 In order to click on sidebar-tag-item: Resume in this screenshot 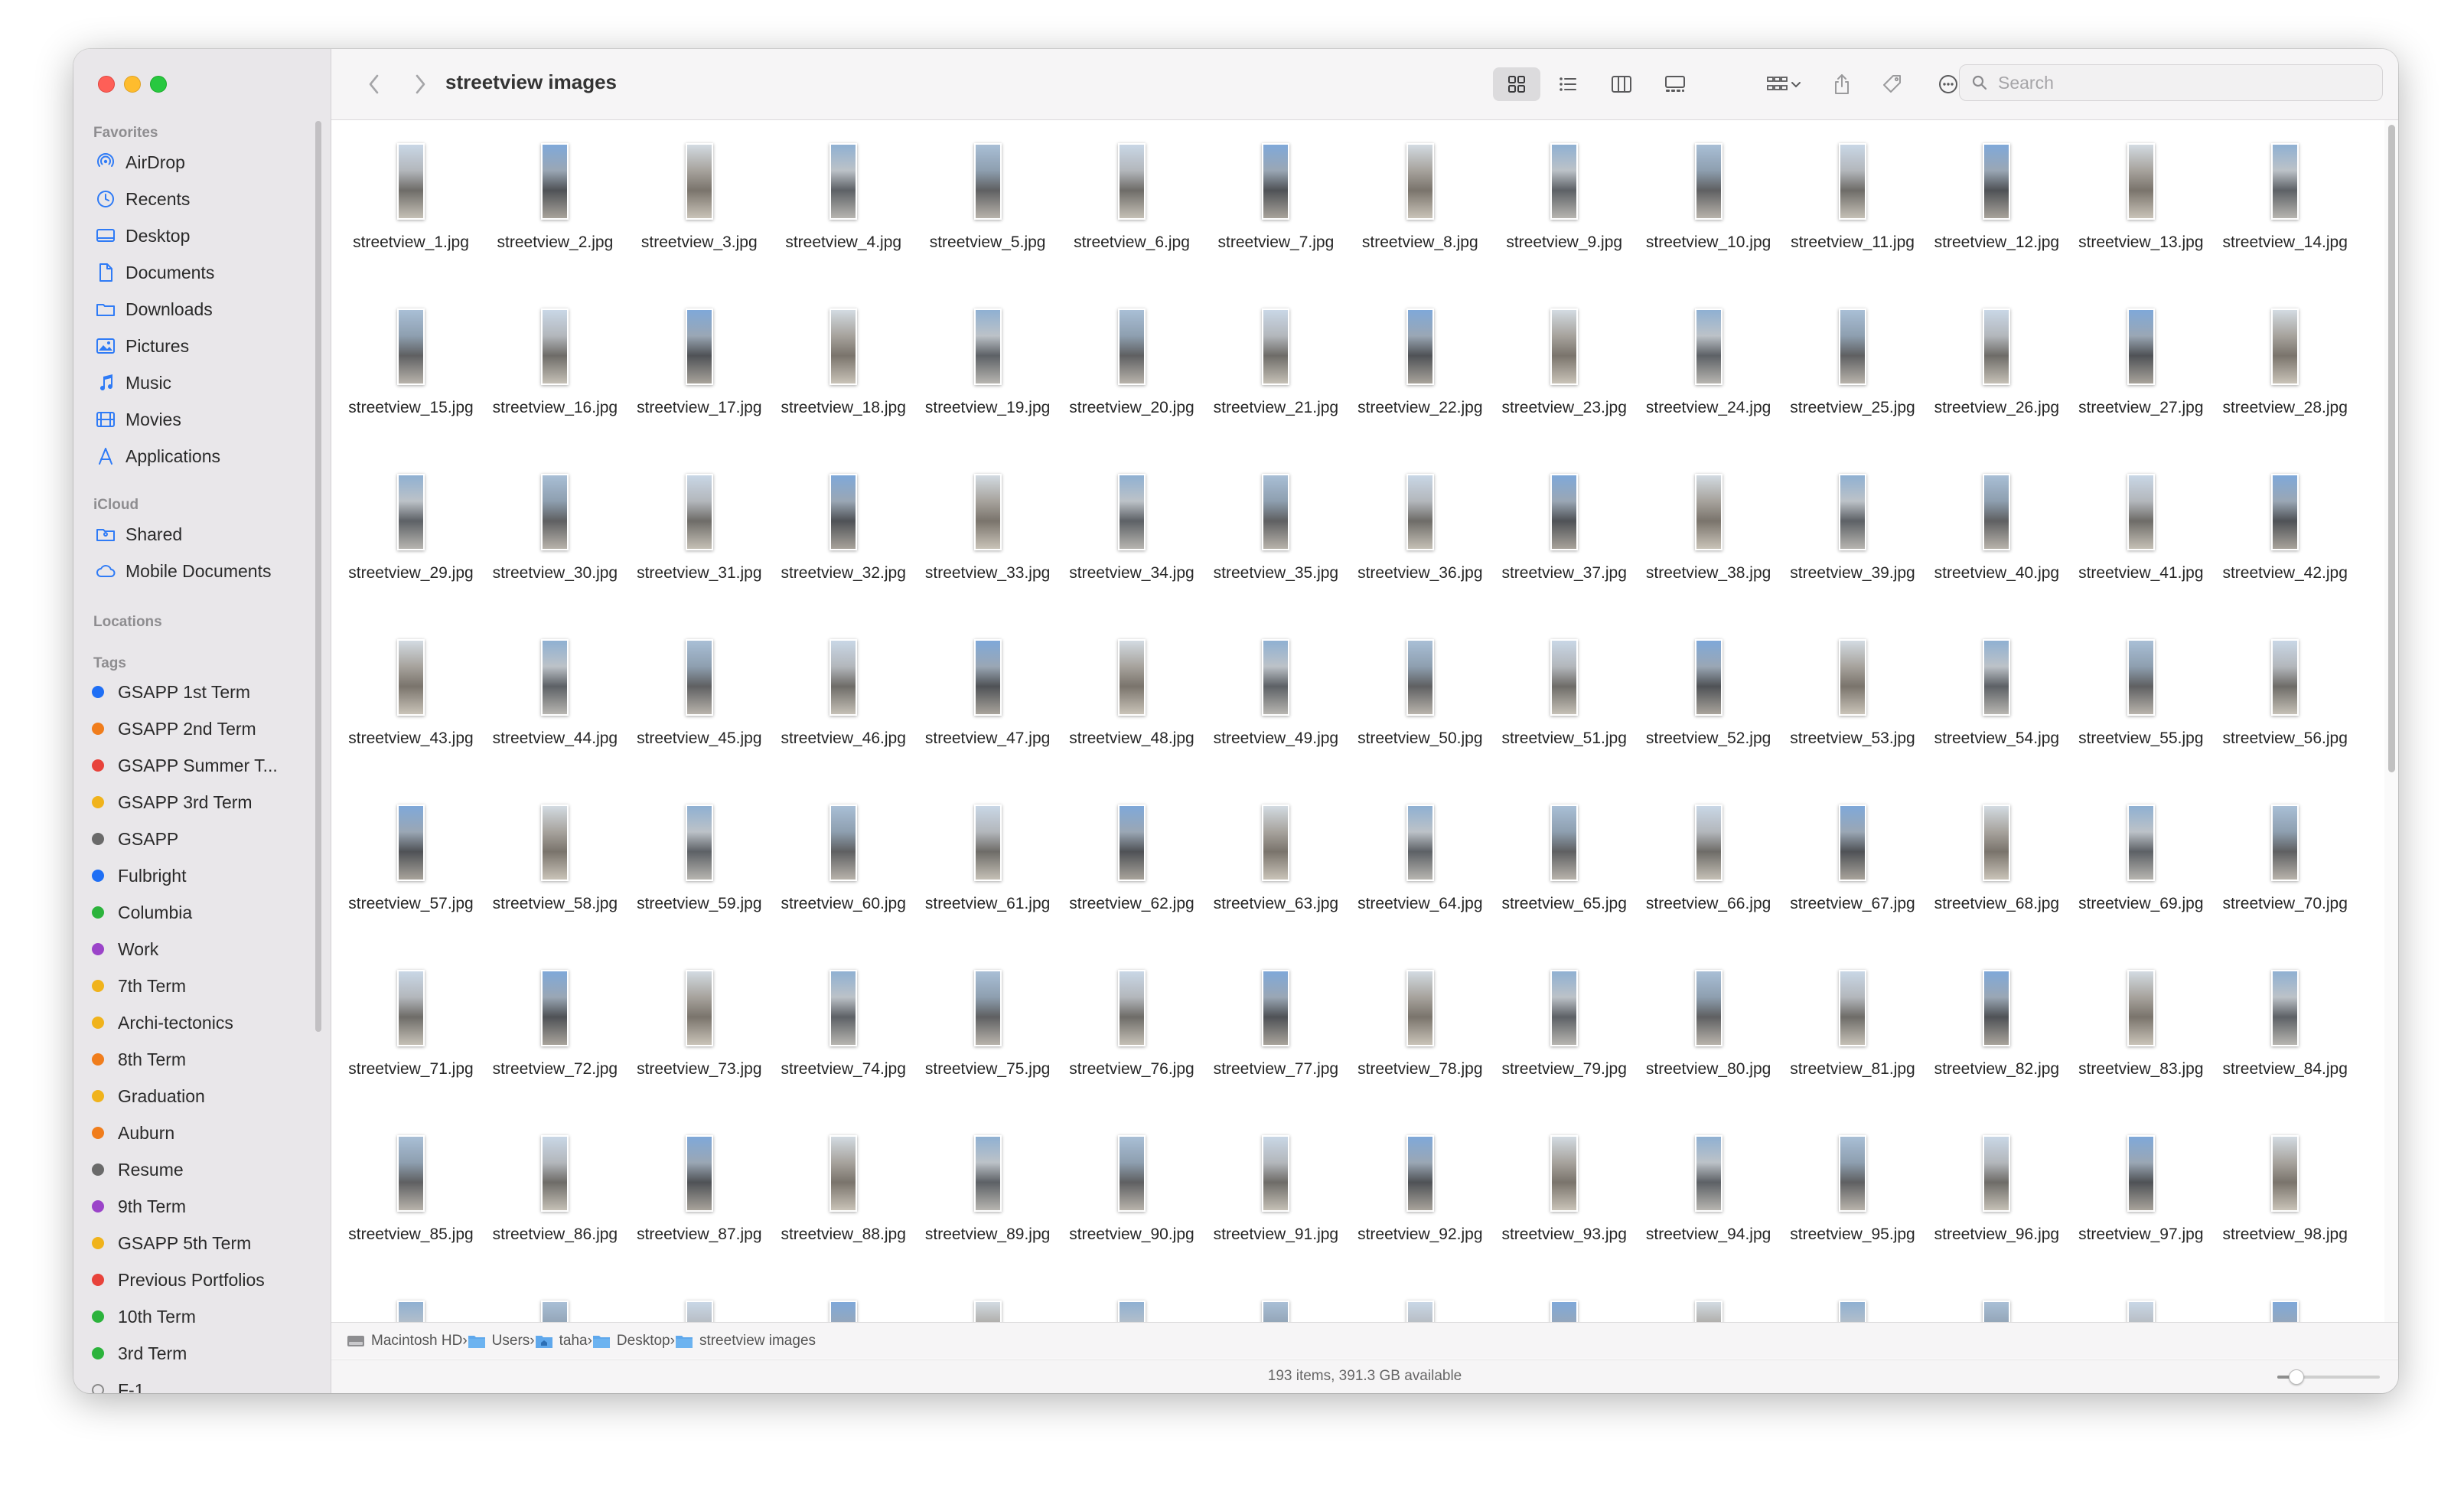, I will do `click(134, 1169)`.